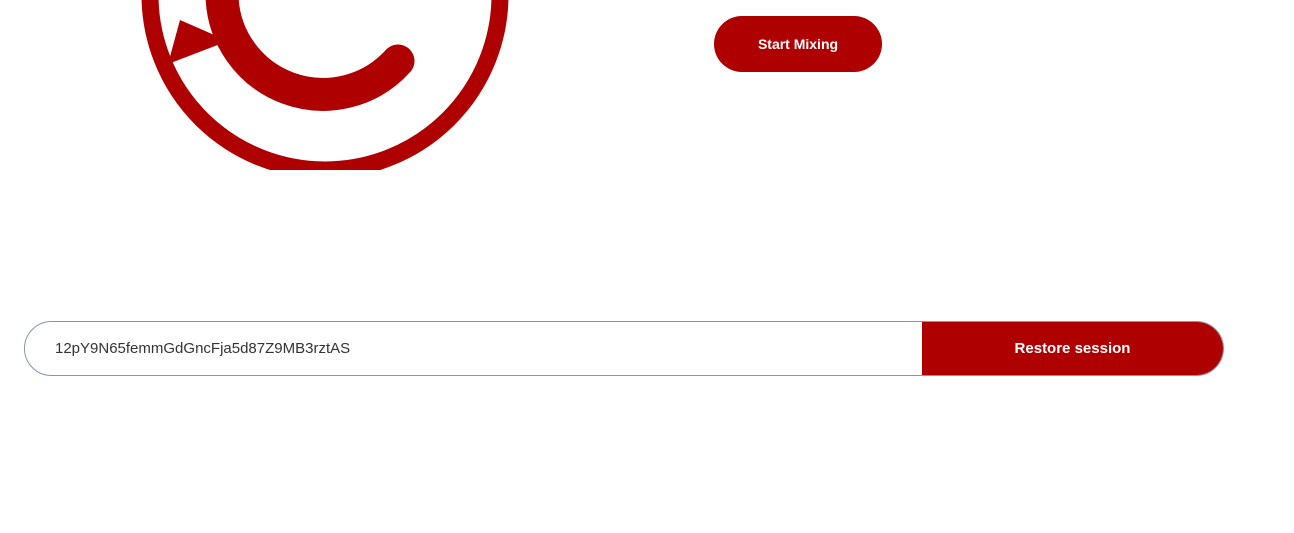  I want to click on restore-session-form: Restore session, so click(624, 348).